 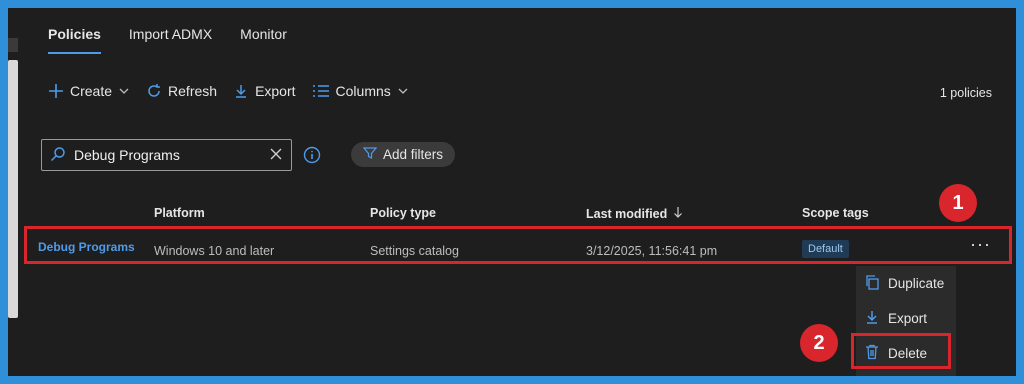 I want to click on menu-item-duplicate: Duplicate, so click(x=904, y=283).